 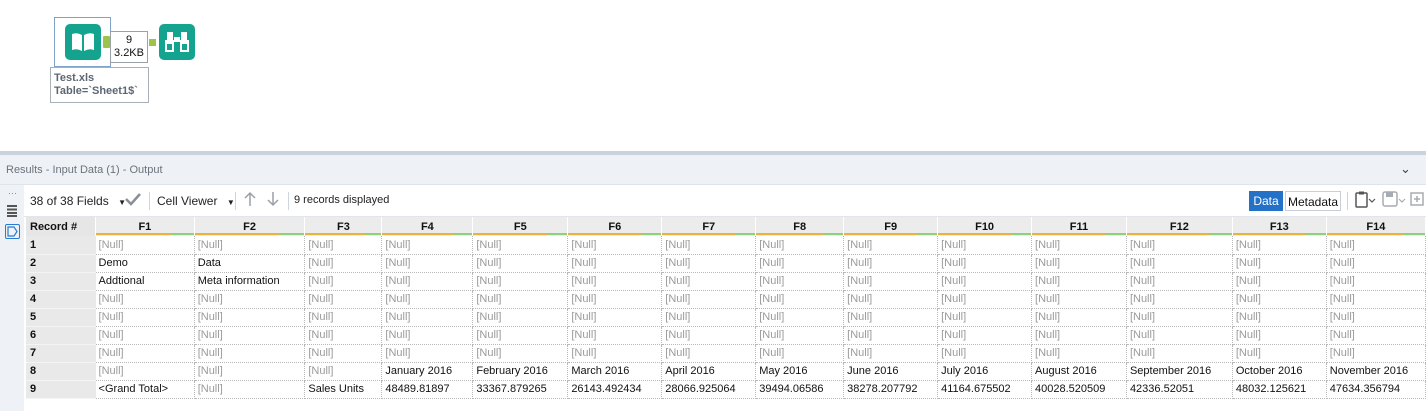 What do you see at coordinates (709, 389) in the screenshot?
I see `table-cell: 28066.925064` at bounding box center [709, 389].